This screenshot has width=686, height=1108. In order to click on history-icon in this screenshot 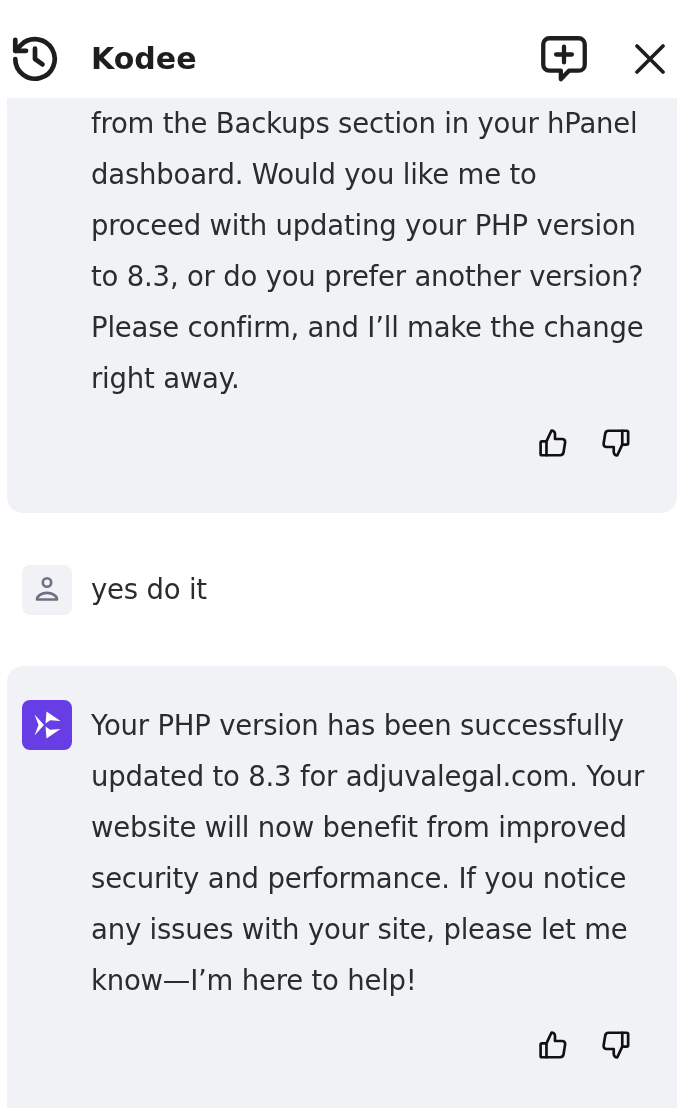, I will do `click(35, 59)`.